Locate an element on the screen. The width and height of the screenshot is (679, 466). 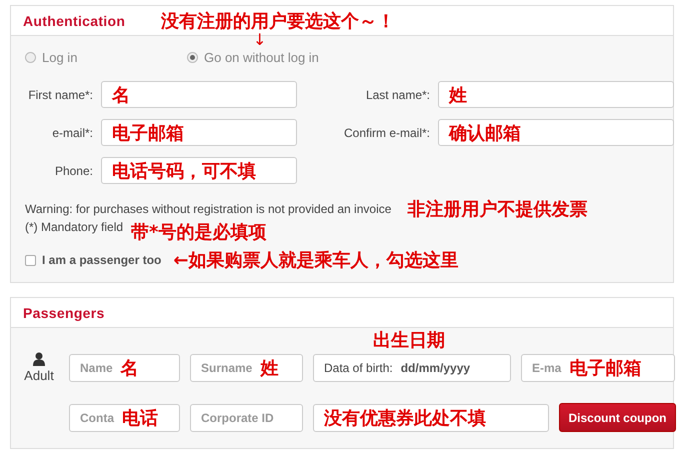
mandatory-note: (*) Mandatory field is located at coordinates (74, 227).